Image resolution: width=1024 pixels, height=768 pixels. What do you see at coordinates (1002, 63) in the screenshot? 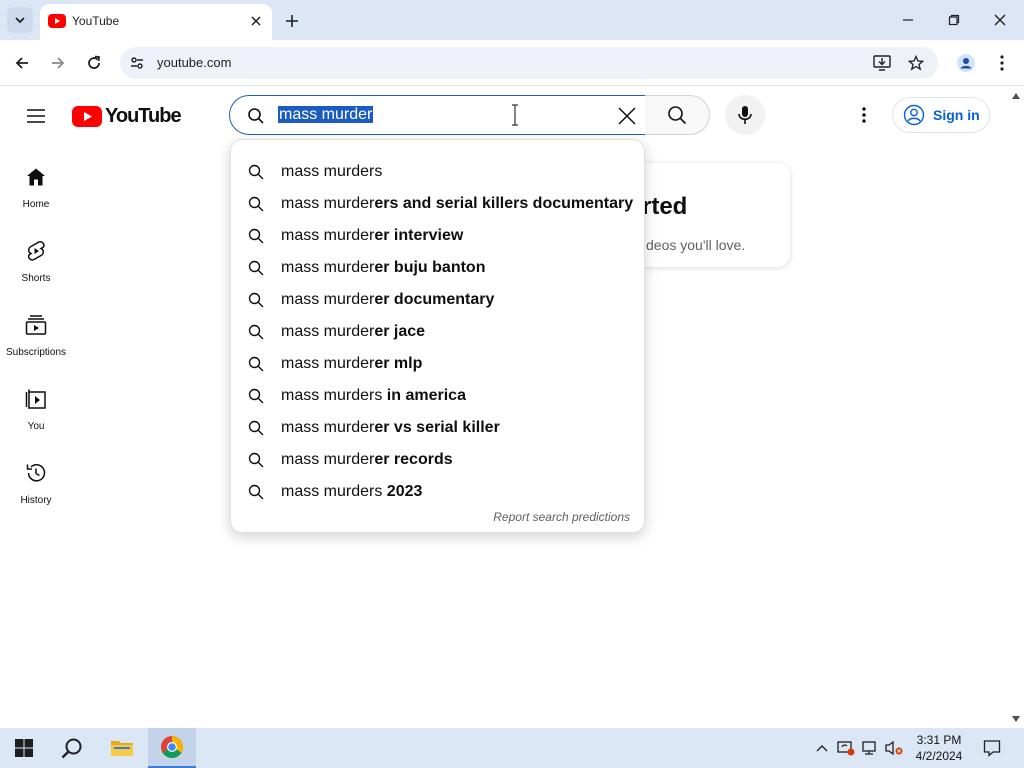
I see `chrome-menu-button` at bounding box center [1002, 63].